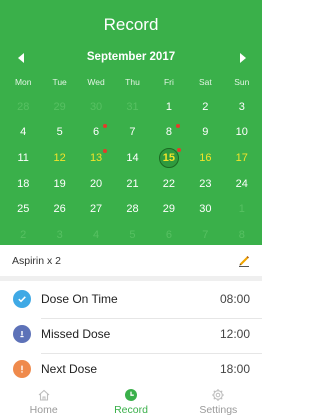 The height and width of the screenshot is (419, 320). What do you see at coordinates (96, 184) in the screenshot?
I see `calendar-day: 20` at bounding box center [96, 184].